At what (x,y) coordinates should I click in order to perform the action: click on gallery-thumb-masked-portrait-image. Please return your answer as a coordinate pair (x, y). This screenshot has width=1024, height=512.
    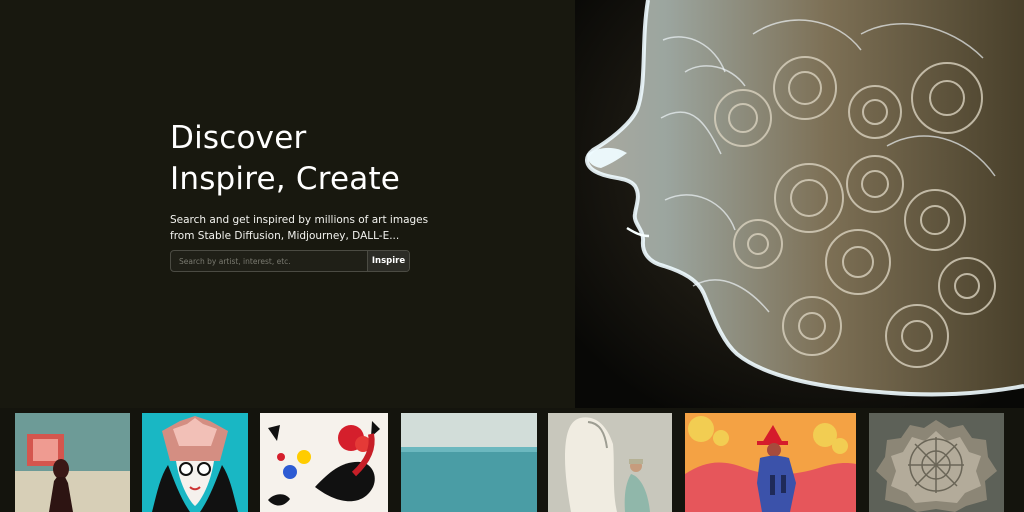
    Looking at the image, I should click on (195, 462).